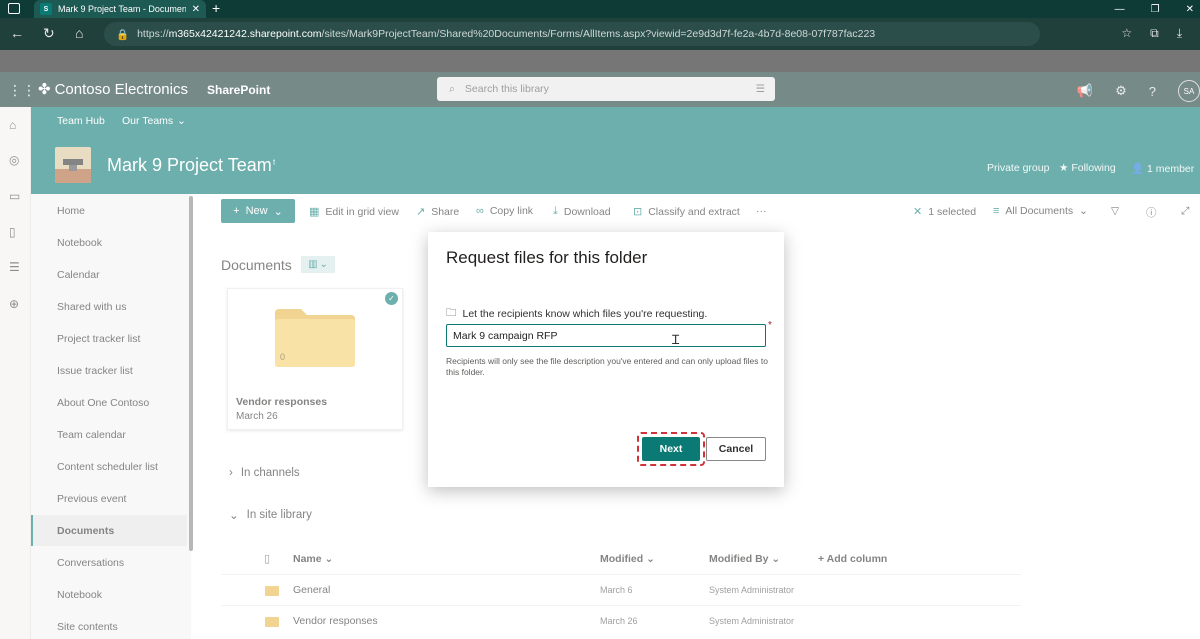  What do you see at coordinates (123, 34) in the screenshot?
I see `lock-icon: 🔒` at bounding box center [123, 34].